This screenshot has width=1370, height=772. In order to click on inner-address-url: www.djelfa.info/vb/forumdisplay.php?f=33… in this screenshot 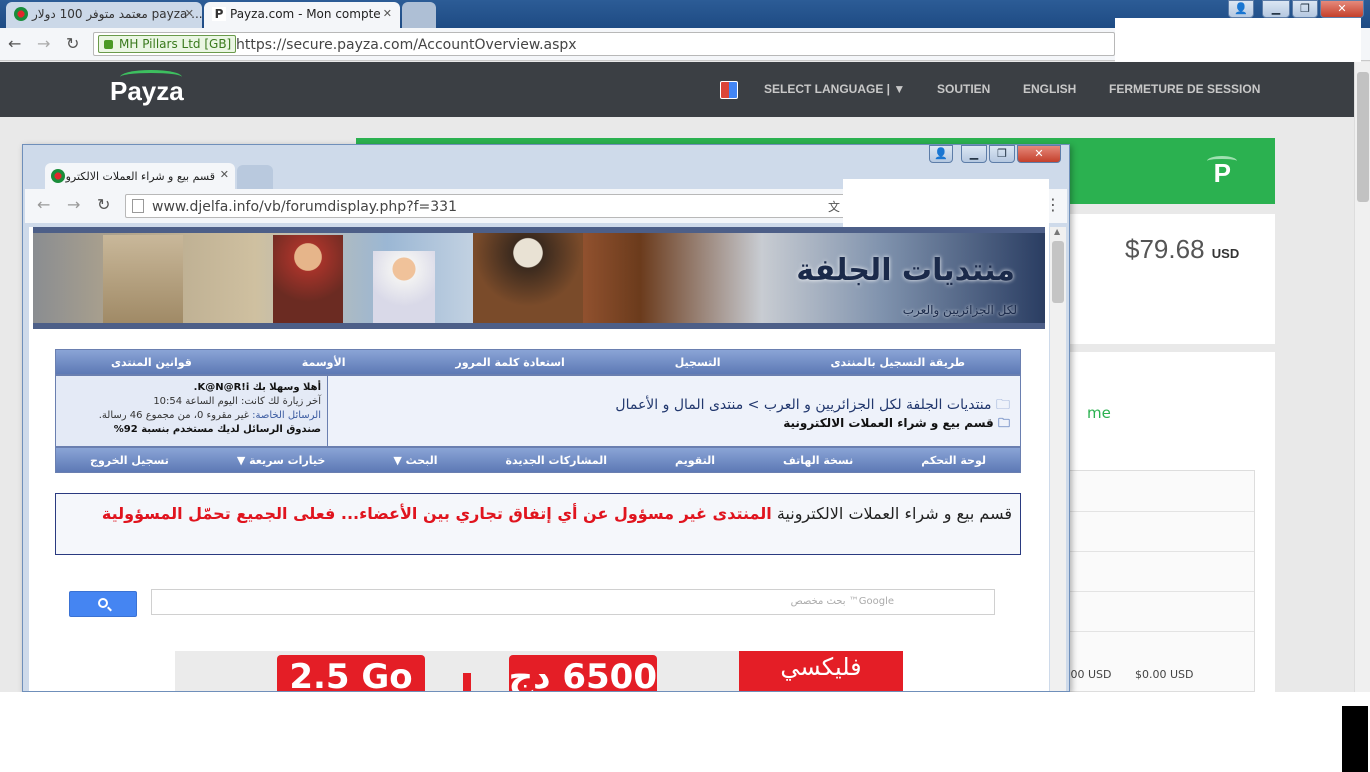, I will do `click(304, 207)`.